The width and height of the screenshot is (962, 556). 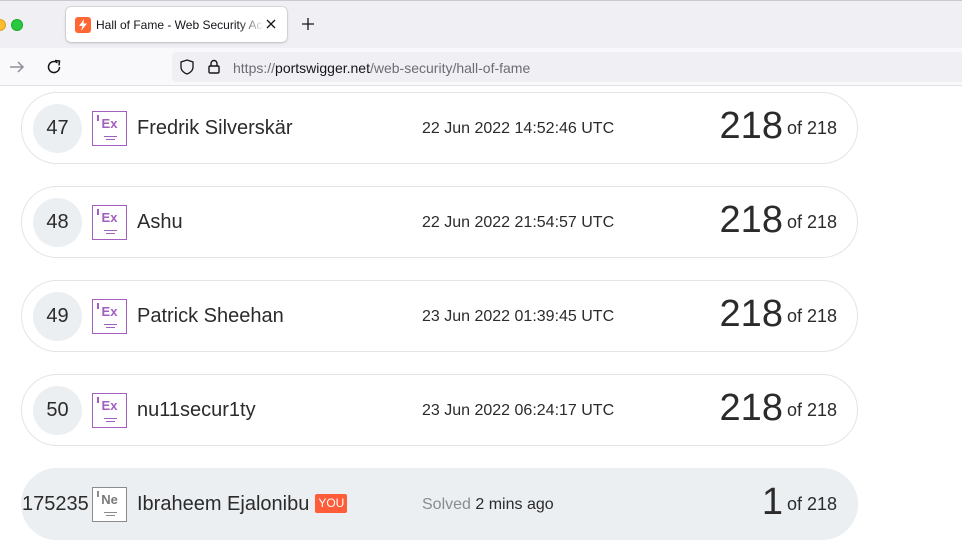 I want to click on url-host: portswigger.net, so click(x=322, y=68).